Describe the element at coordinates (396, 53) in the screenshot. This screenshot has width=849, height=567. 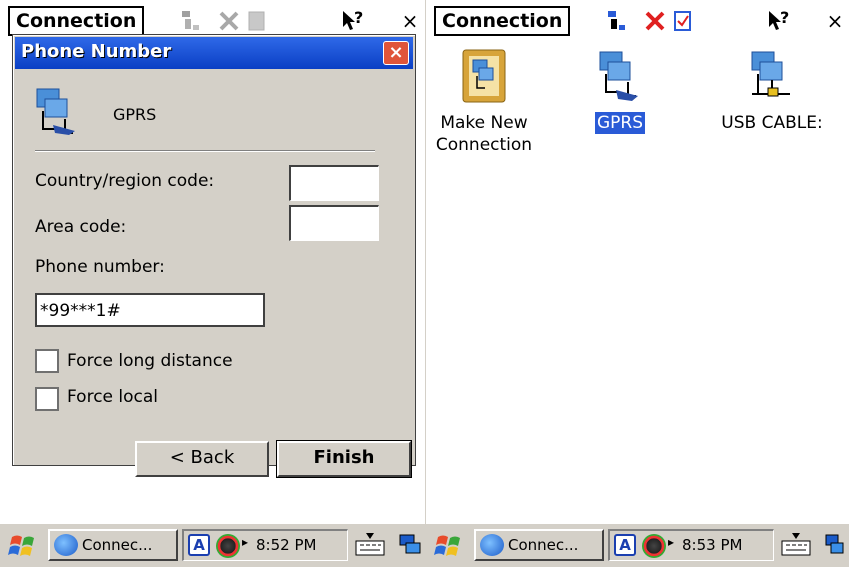
I see `dialog-close-button: ×` at that location.